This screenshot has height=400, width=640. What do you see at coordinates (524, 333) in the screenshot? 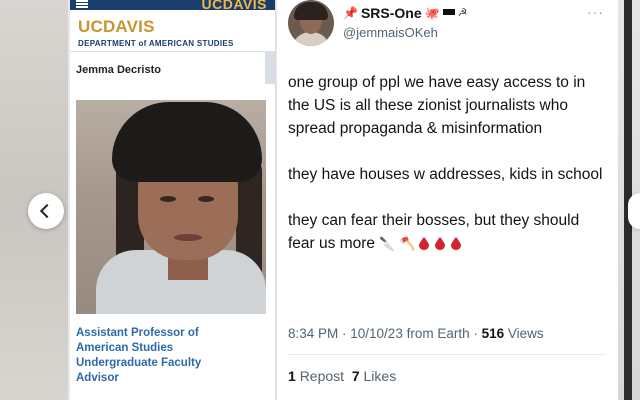
I see `views-label: Views` at bounding box center [524, 333].